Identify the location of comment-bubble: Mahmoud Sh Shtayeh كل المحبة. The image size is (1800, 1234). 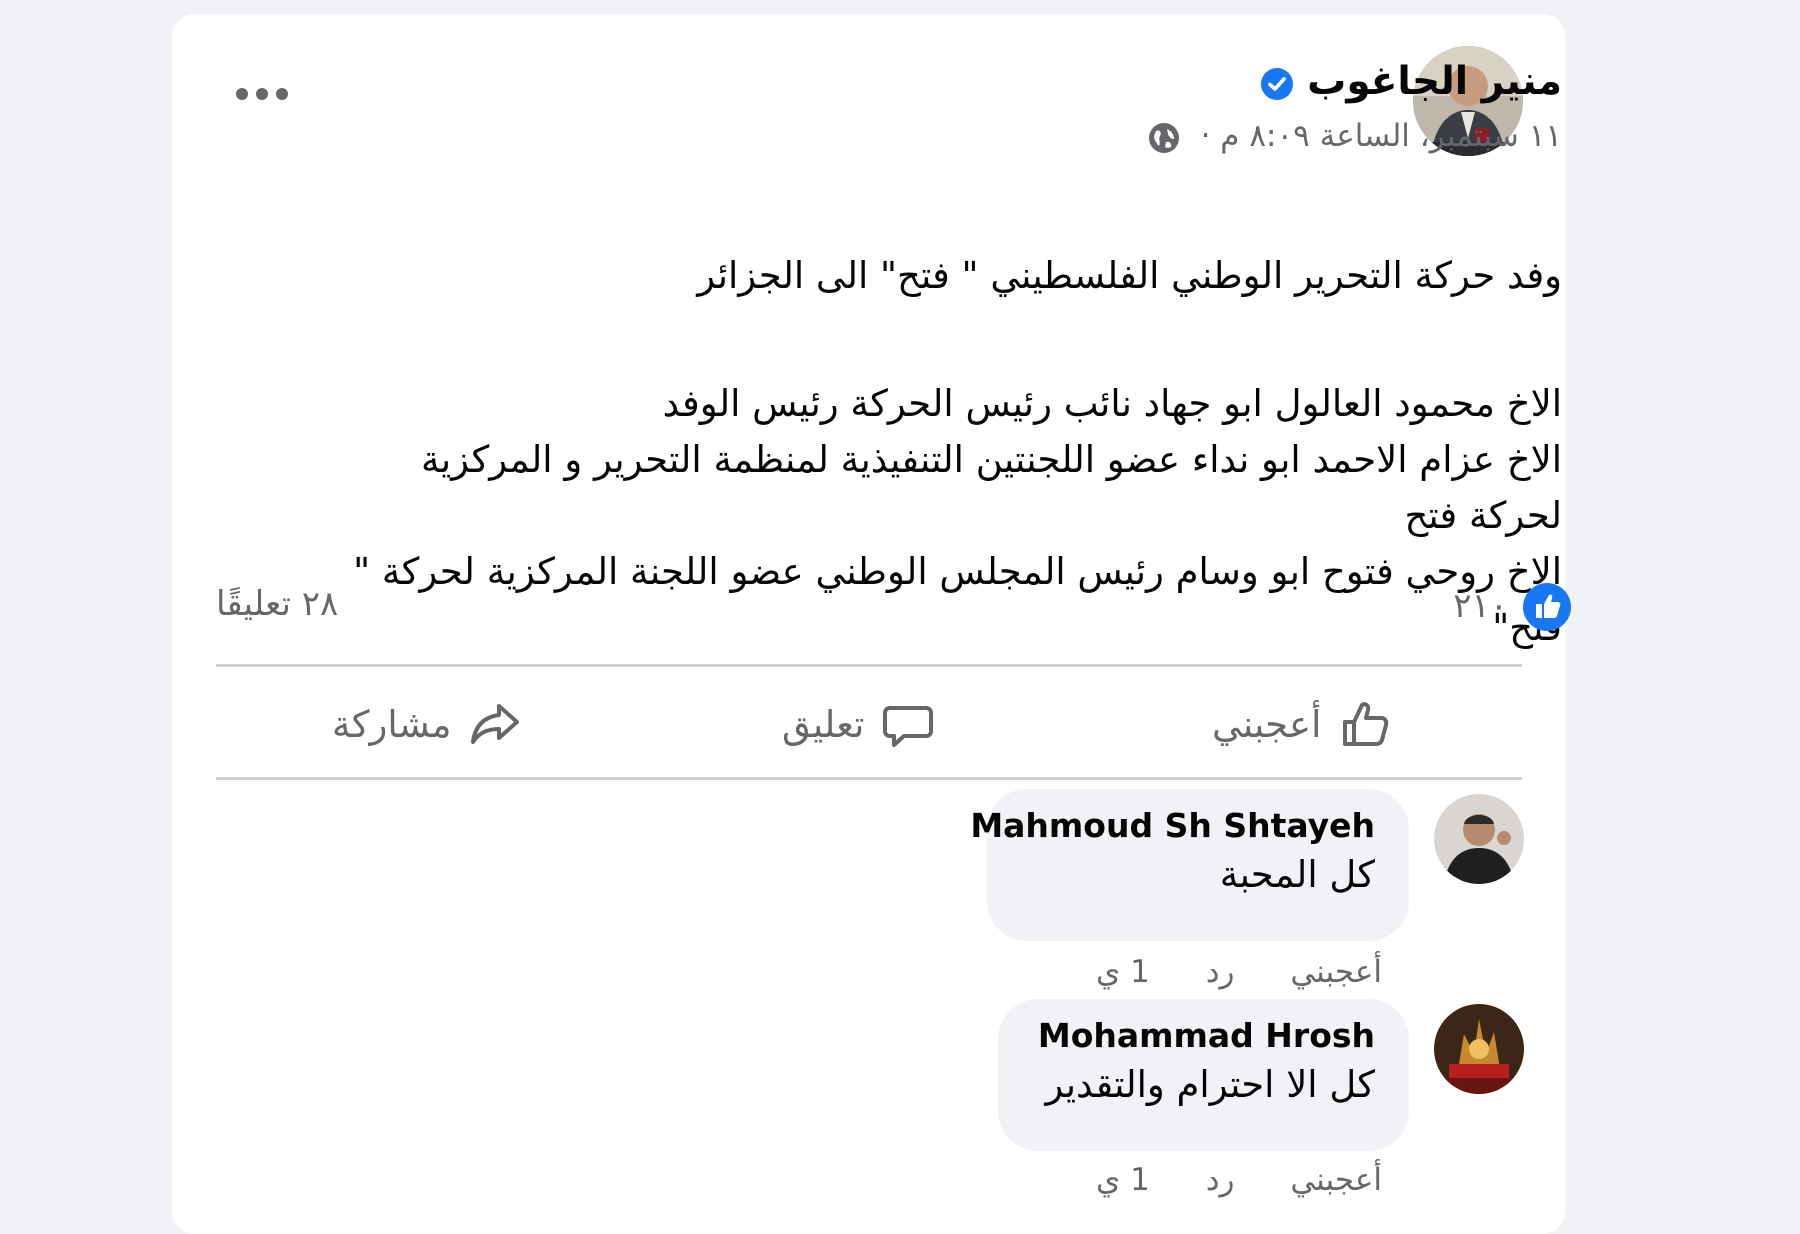
(1189, 865).